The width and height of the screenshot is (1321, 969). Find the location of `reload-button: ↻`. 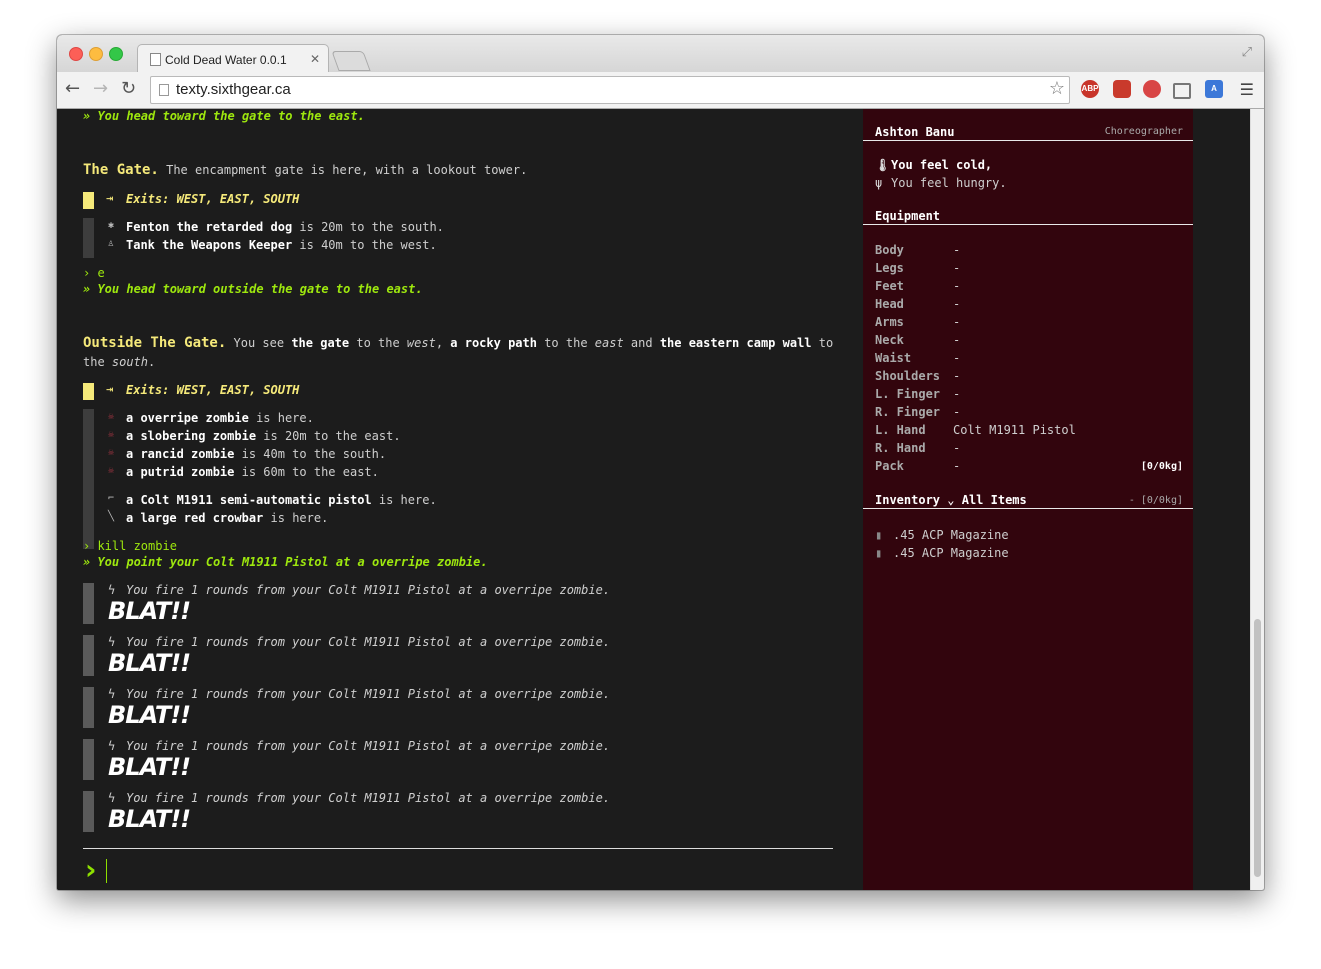

reload-button: ↻ is located at coordinates (128, 88).